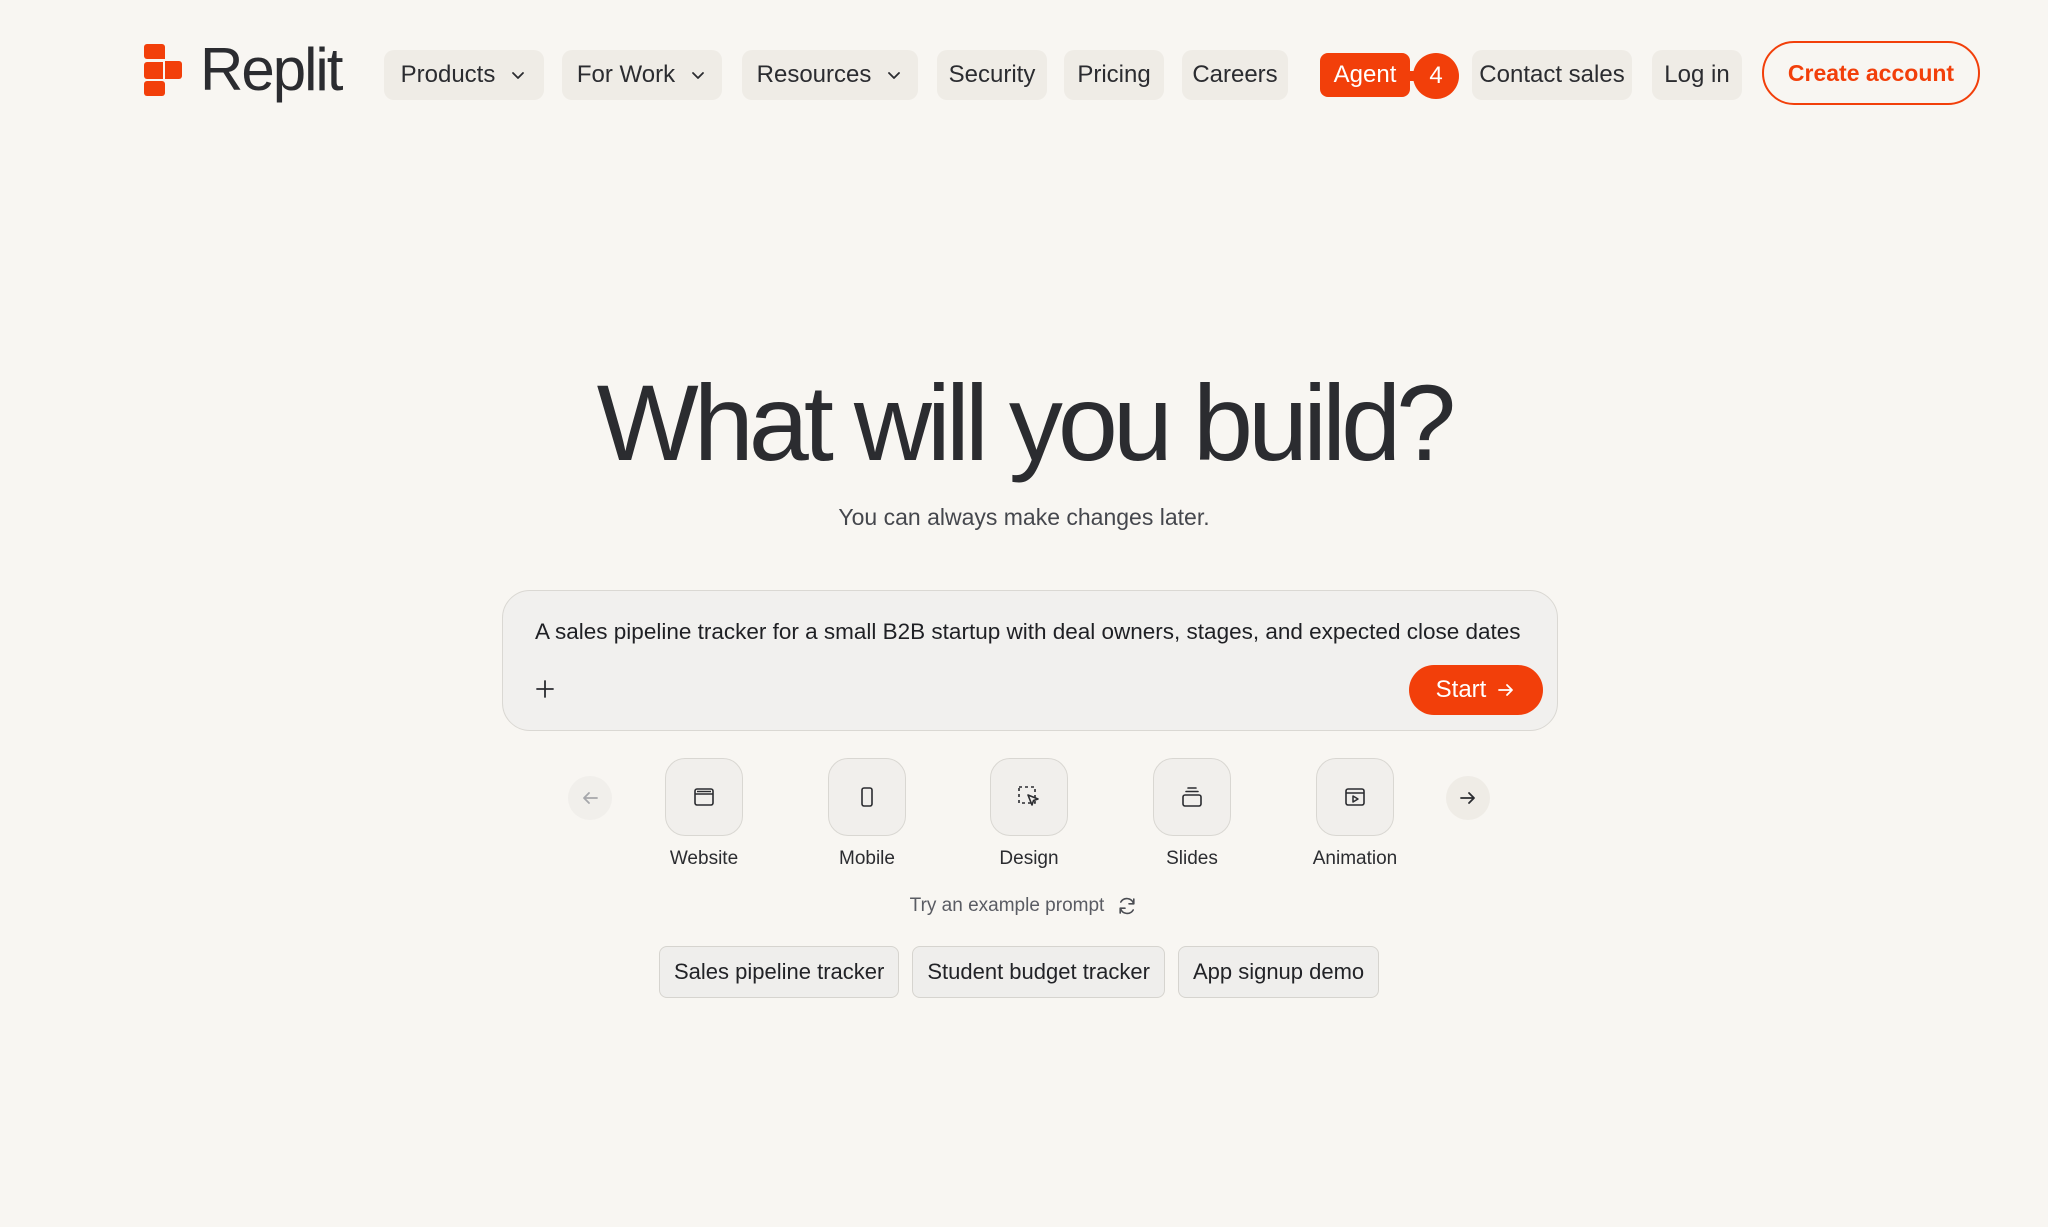 This screenshot has width=2048, height=1227. I want to click on carousel-next-button, so click(1468, 798).